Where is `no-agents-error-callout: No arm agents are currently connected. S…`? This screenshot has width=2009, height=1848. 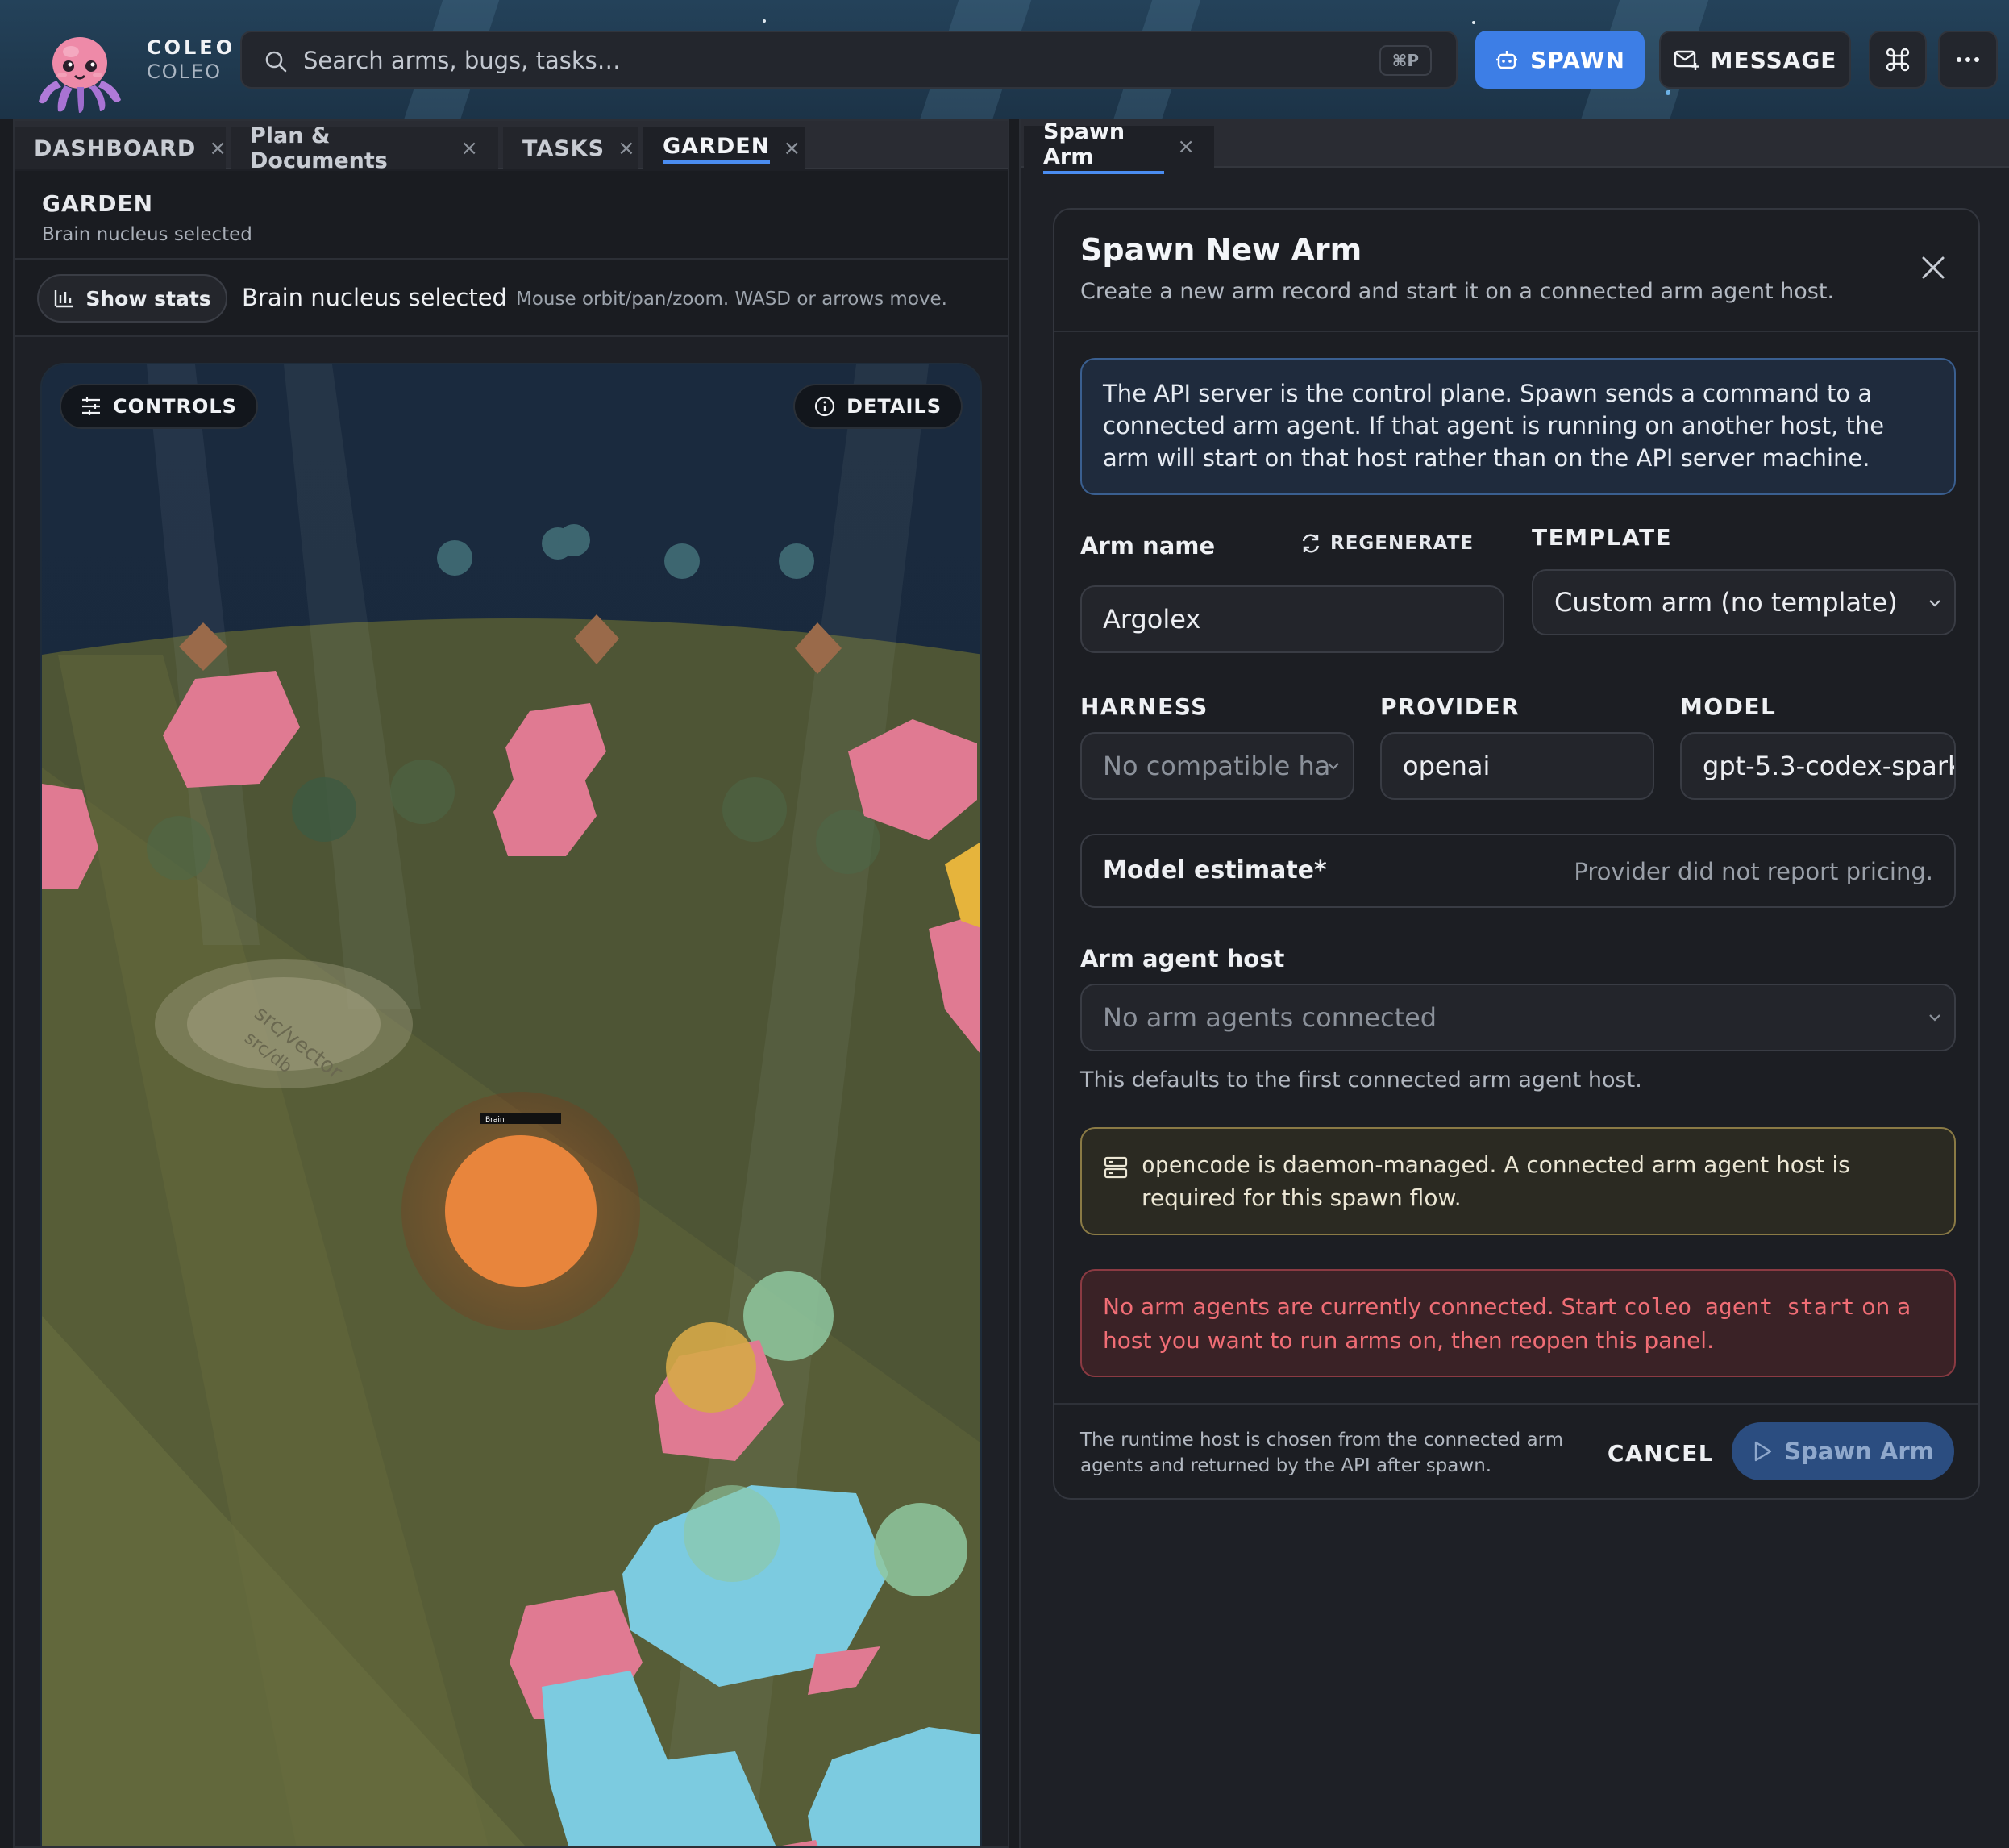
no-agents-error-callout: No arm agents are currently connected. S… is located at coordinates (1518, 1323).